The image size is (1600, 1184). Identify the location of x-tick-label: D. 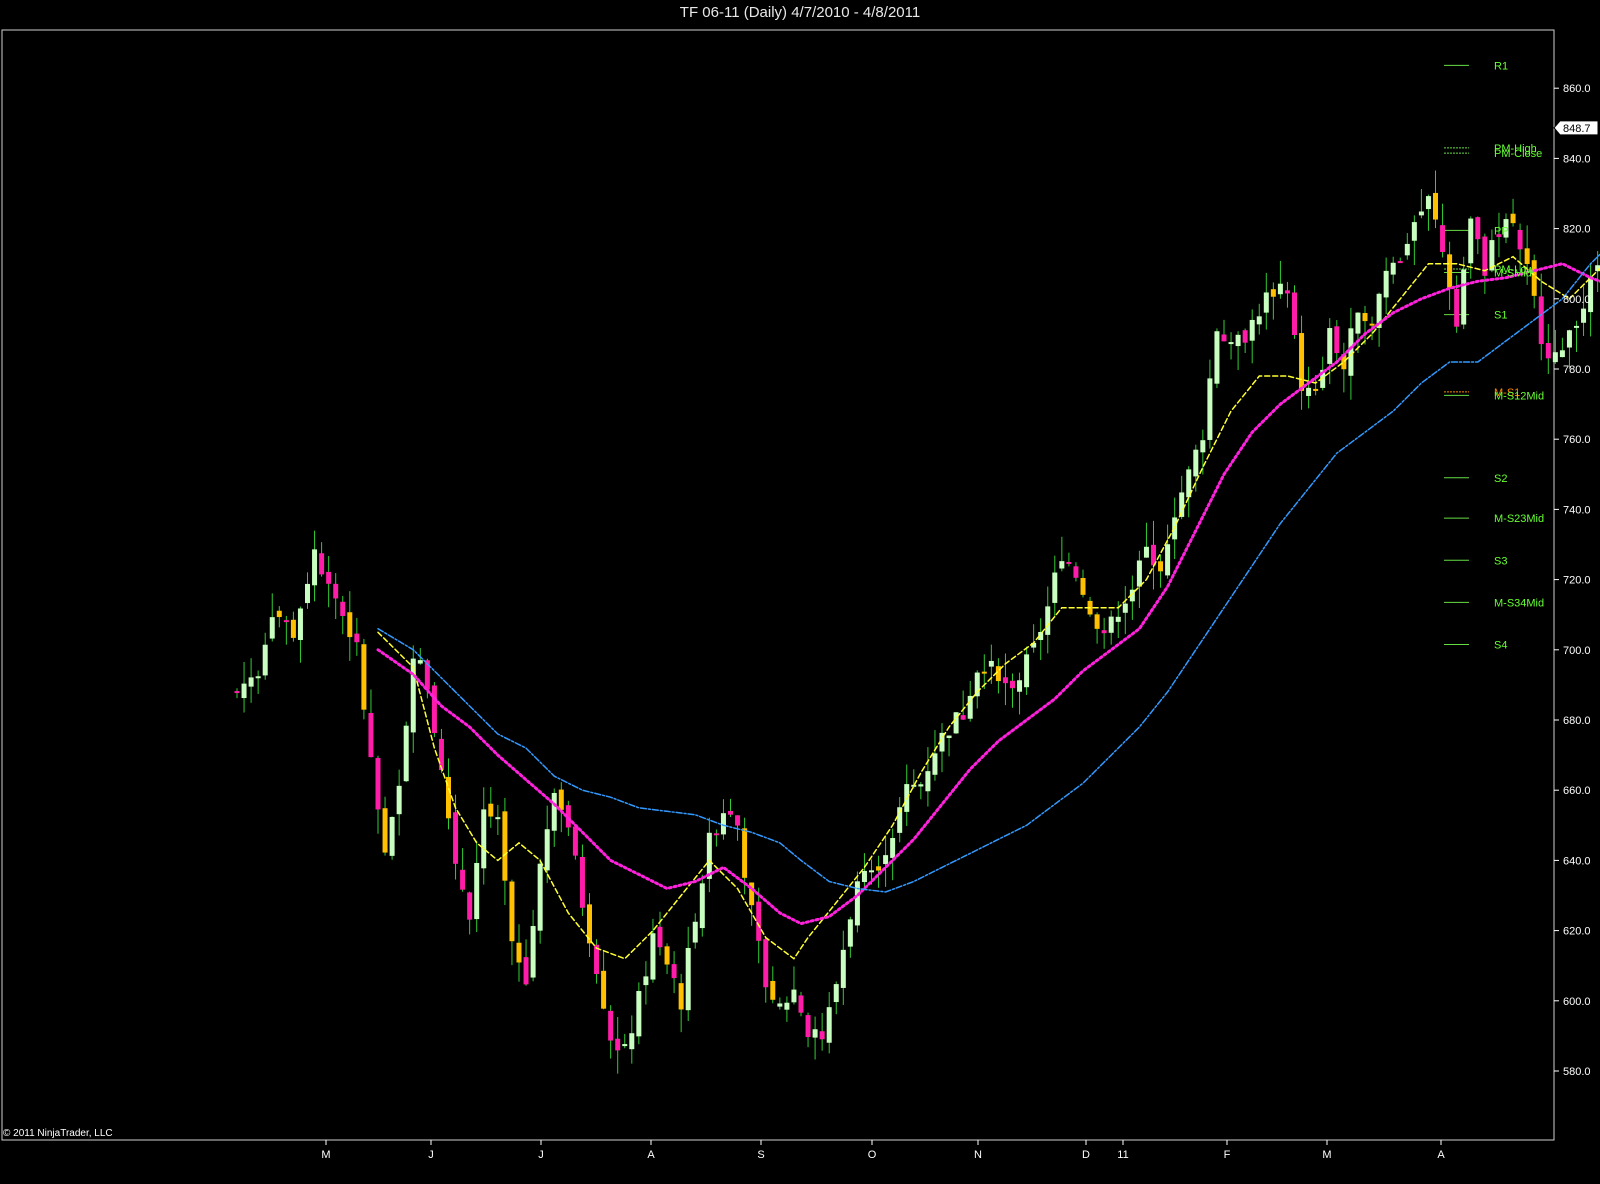
(1086, 1155).